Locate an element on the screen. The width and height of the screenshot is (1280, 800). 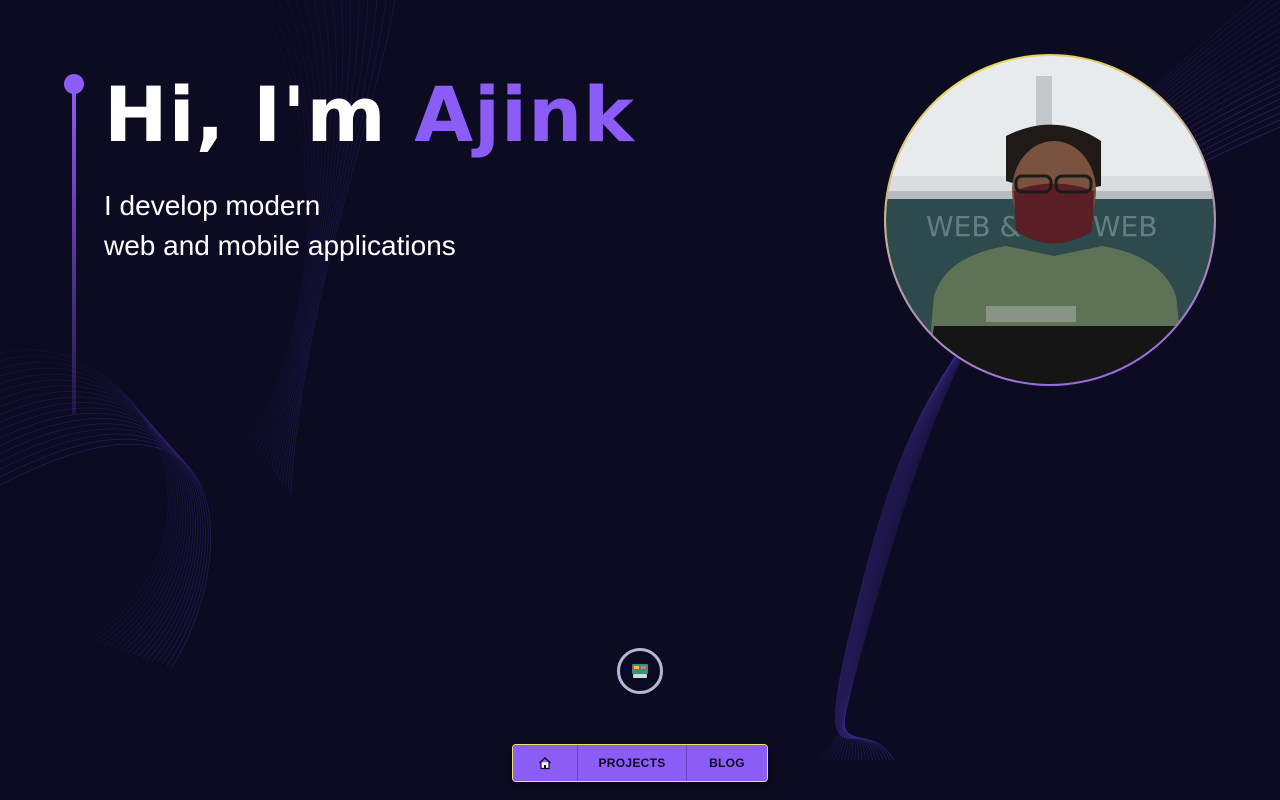
timeline-decoration is located at coordinates (74, 244).